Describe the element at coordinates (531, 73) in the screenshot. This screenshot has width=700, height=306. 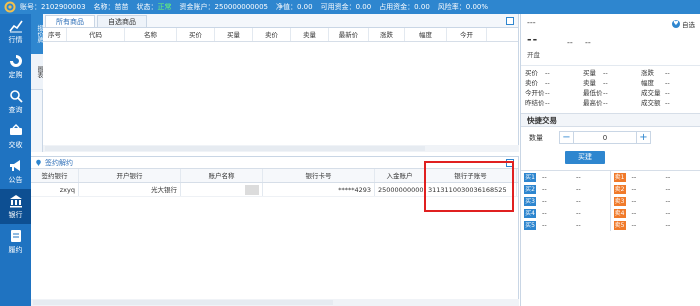
I see `quote-label: 买价` at that location.